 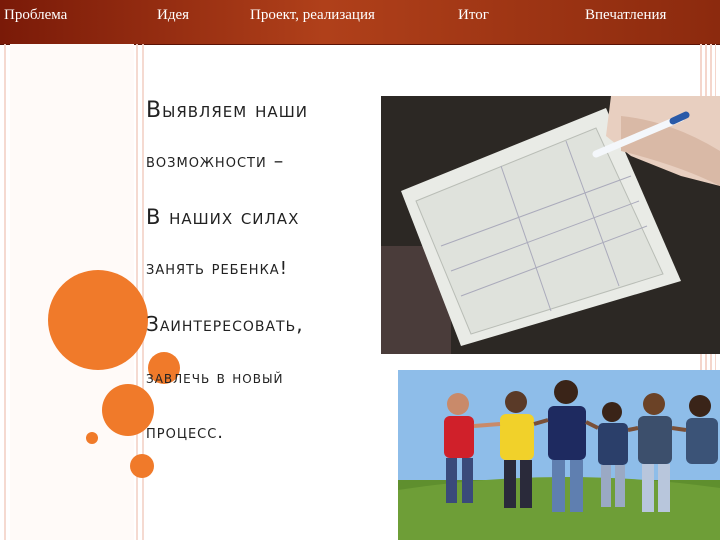 What do you see at coordinates (185, 432) in the screenshot?
I see `text-line-7: процесс.` at bounding box center [185, 432].